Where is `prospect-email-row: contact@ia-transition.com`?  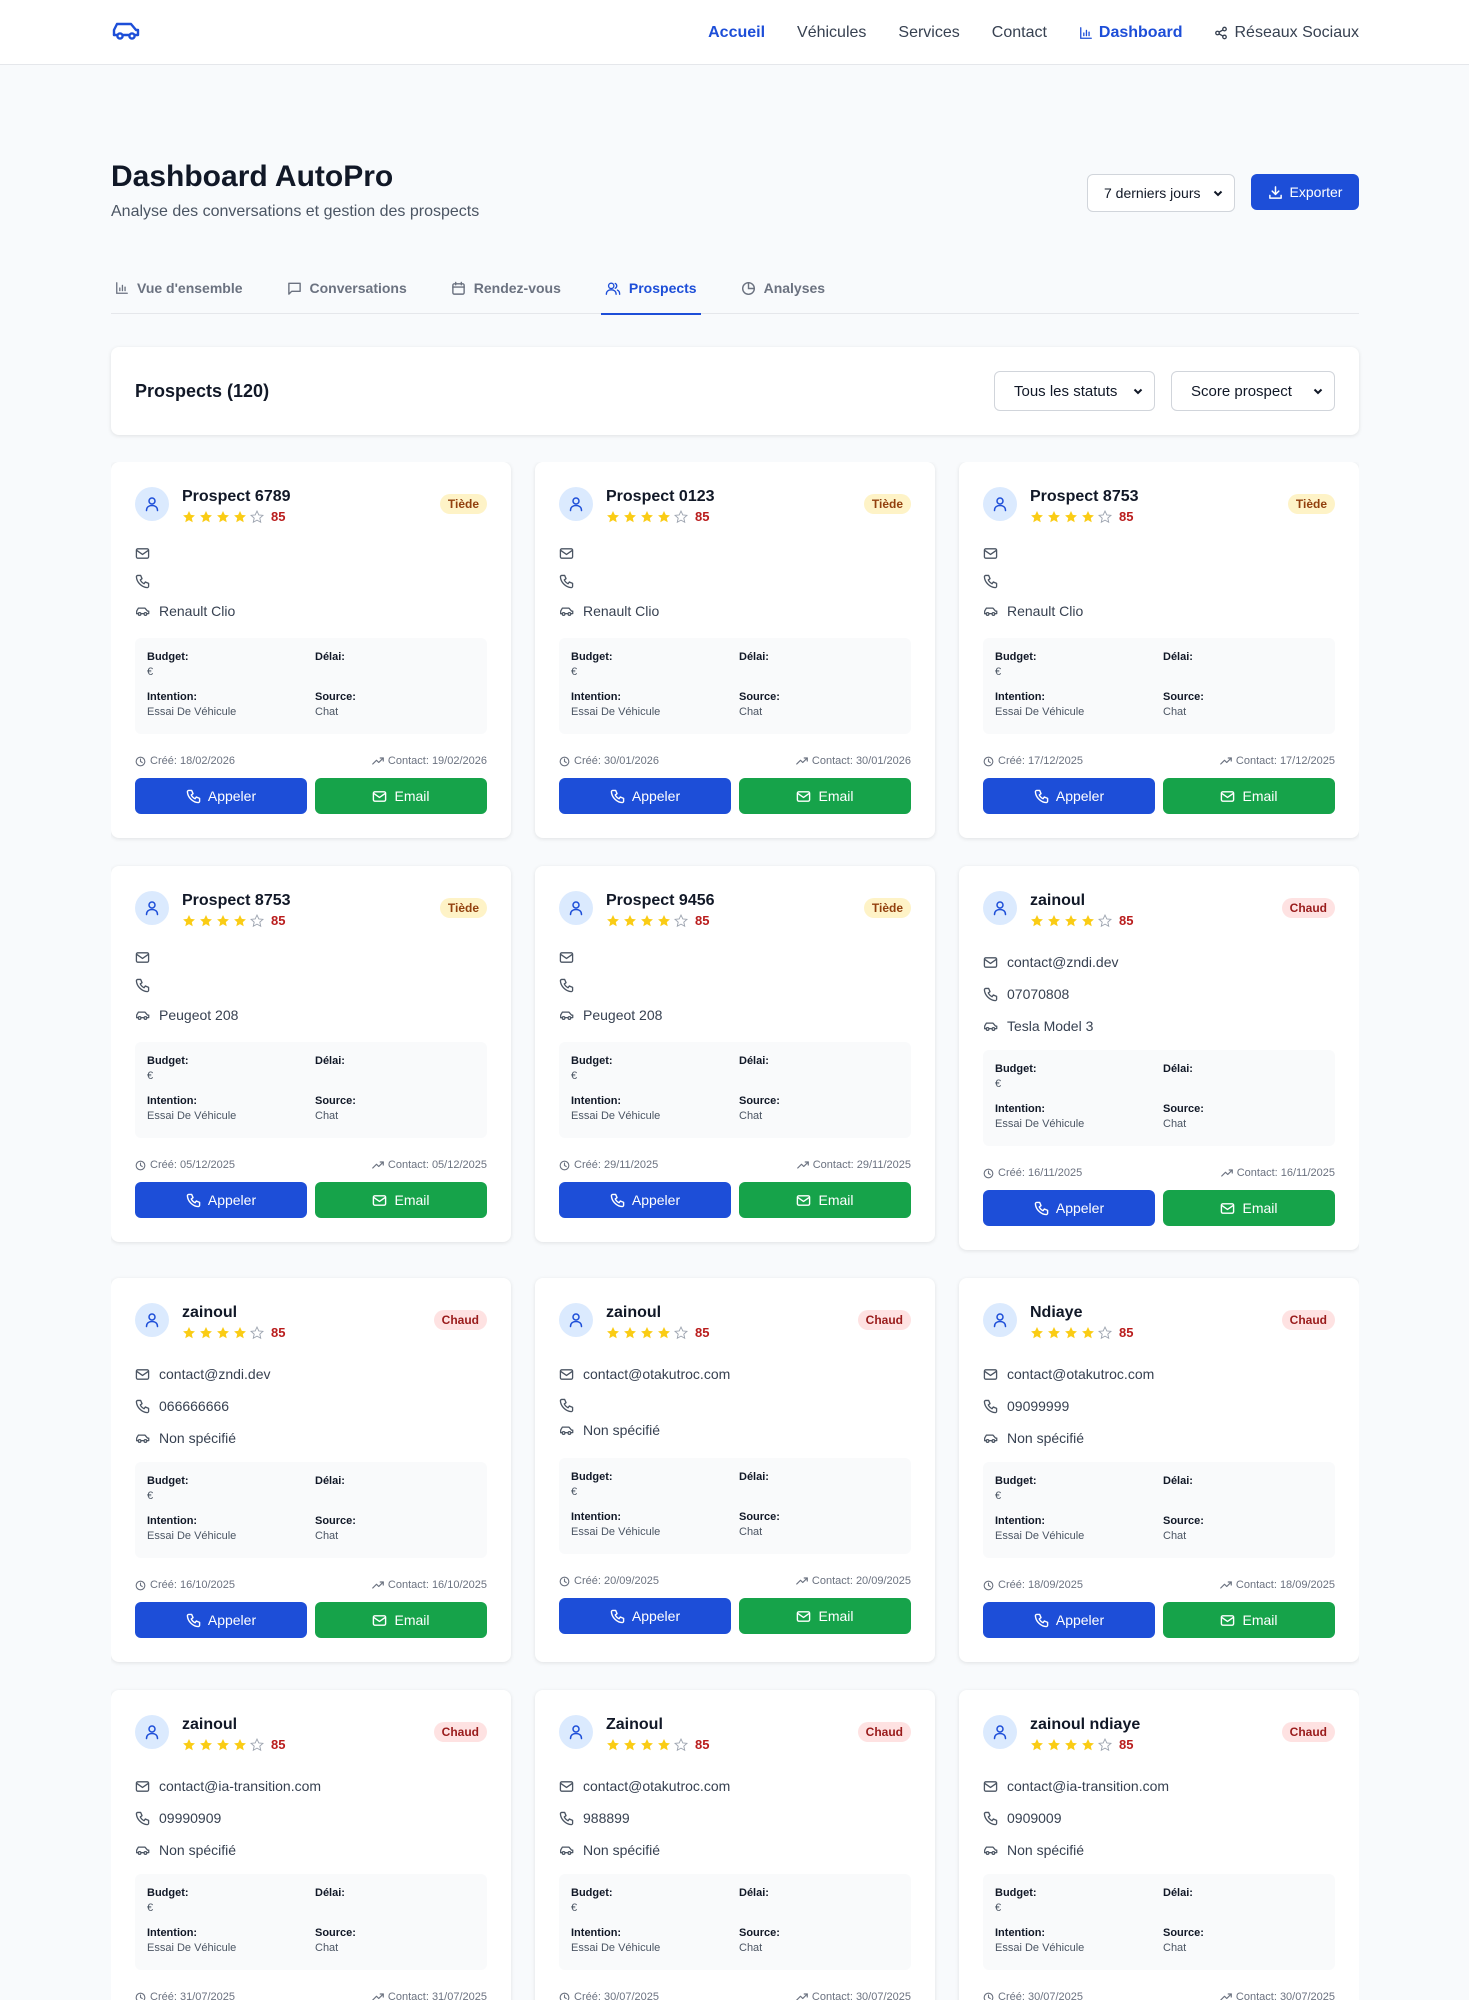 prospect-email-row: contact@ia-transition.com is located at coordinates (1076, 1786).